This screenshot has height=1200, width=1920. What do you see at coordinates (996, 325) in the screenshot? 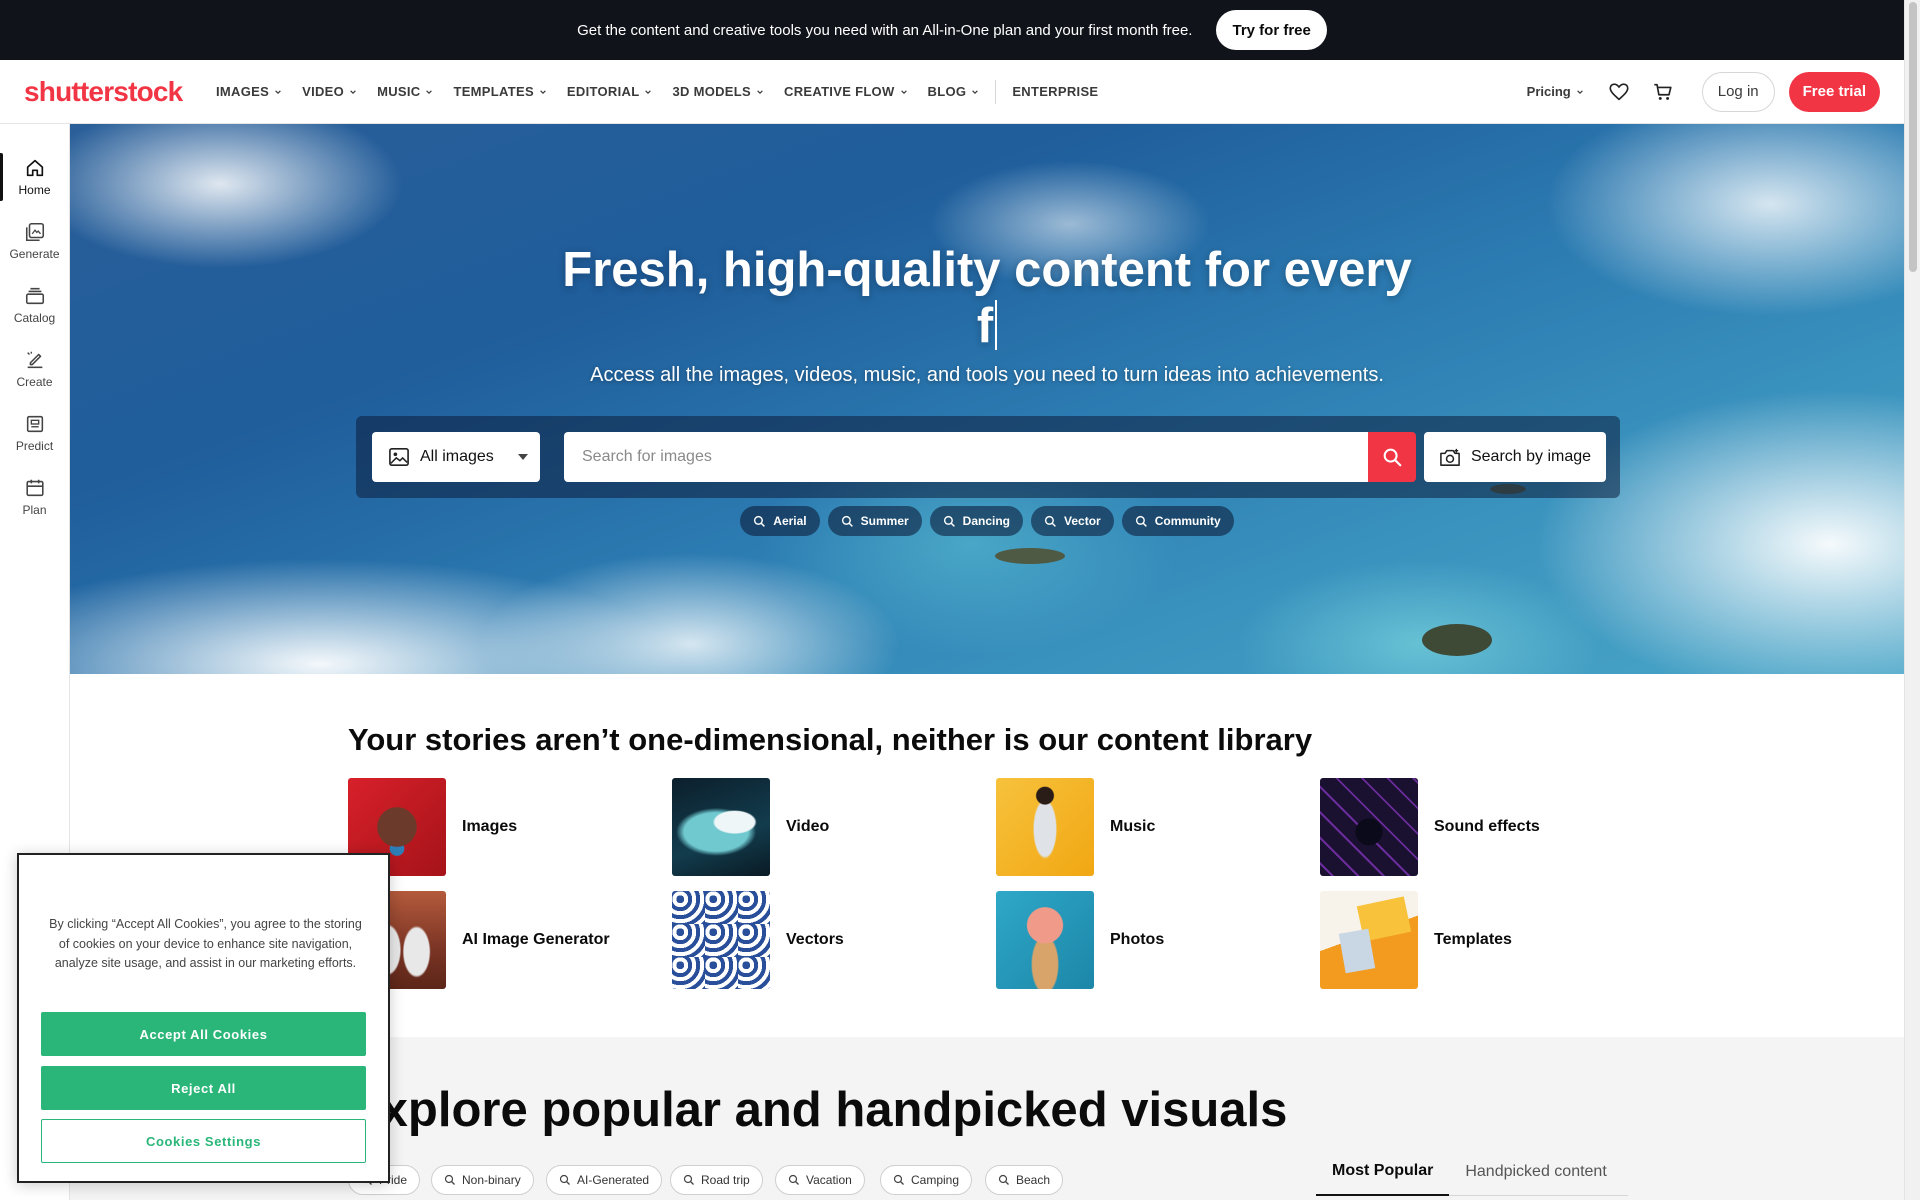
I see `text-caret` at bounding box center [996, 325].